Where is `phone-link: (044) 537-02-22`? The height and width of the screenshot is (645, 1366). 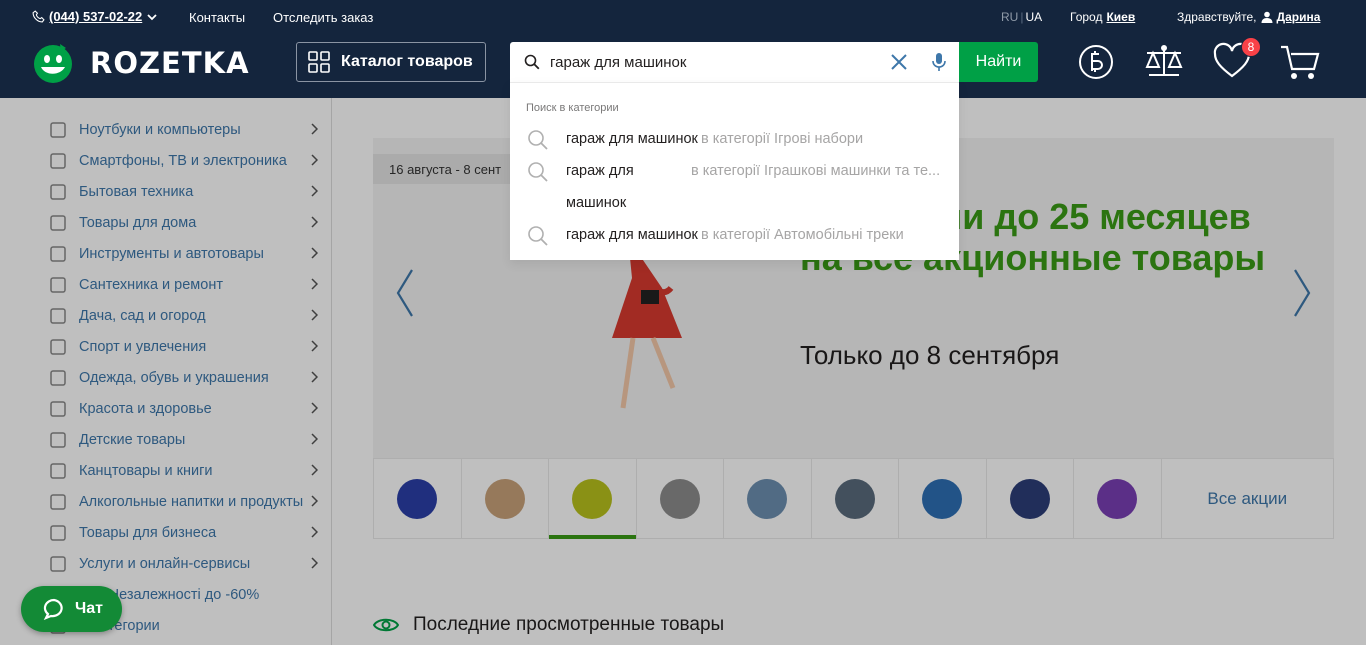 phone-link: (044) 537-02-22 is located at coordinates (95, 16).